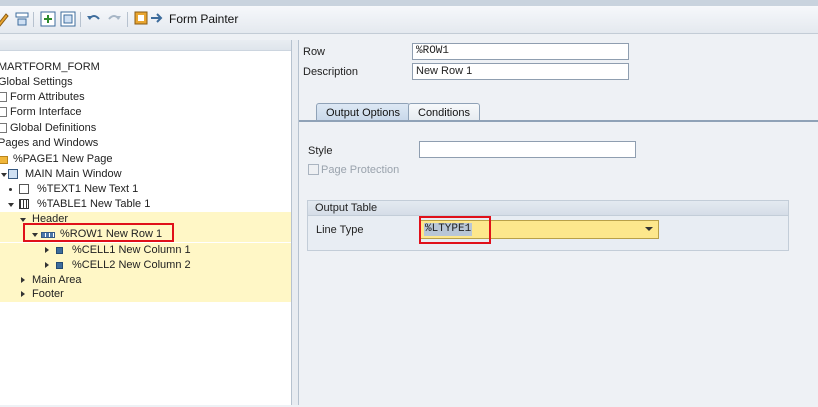 The image size is (818, 407). What do you see at coordinates (145, 97) in the screenshot?
I see `tree-node-form-attributes: Form Attributes` at bounding box center [145, 97].